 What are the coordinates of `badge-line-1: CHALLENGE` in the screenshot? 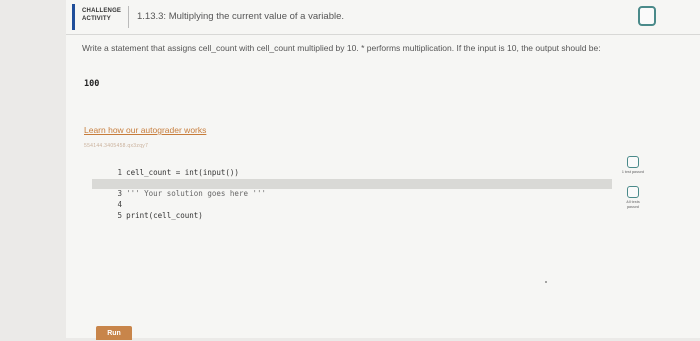 It's located at (102, 11).